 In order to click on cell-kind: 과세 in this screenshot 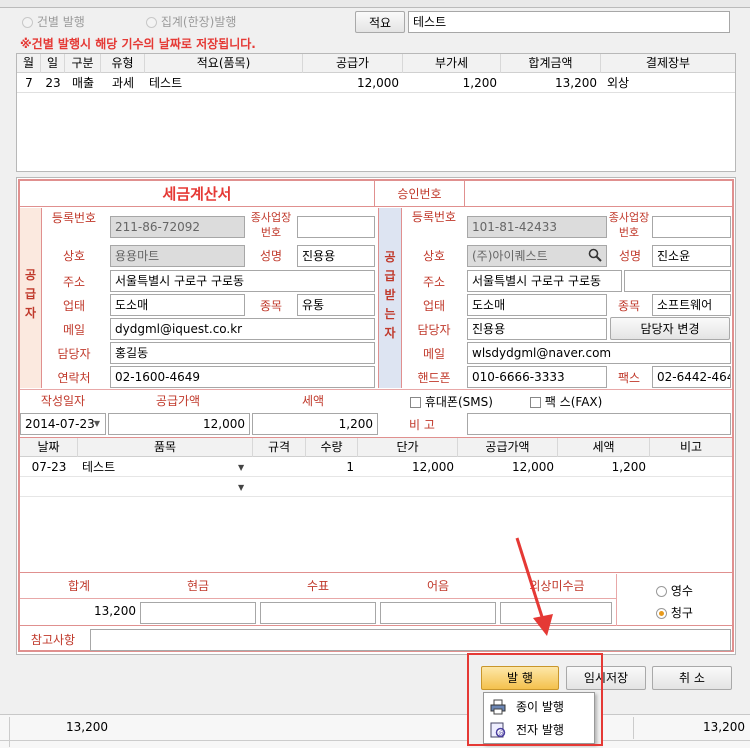, I will do `click(123, 83)`.